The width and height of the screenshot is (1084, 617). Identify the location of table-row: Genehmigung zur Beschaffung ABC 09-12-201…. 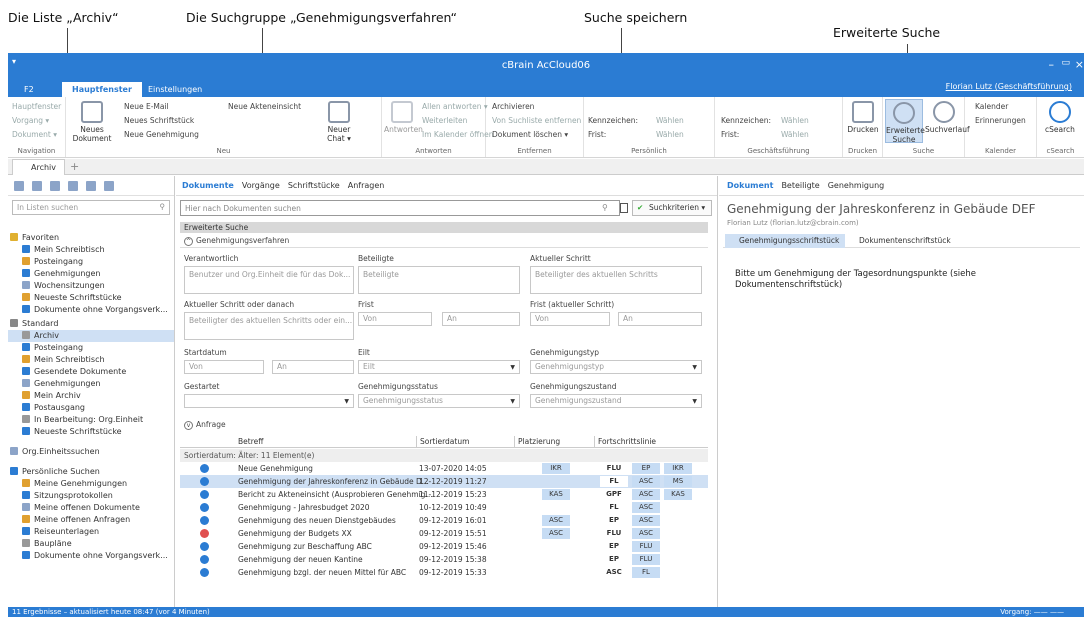
(444, 546).